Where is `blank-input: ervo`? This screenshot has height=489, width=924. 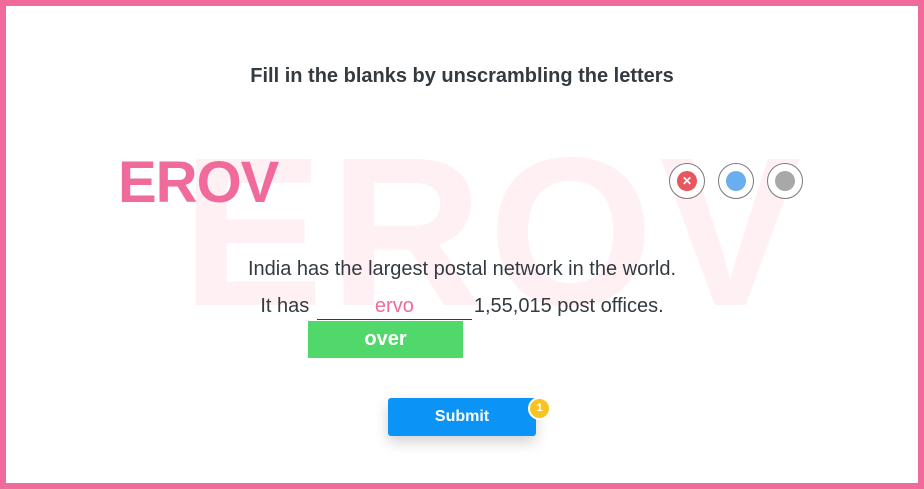
blank-input: ervo is located at coordinates (394, 306).